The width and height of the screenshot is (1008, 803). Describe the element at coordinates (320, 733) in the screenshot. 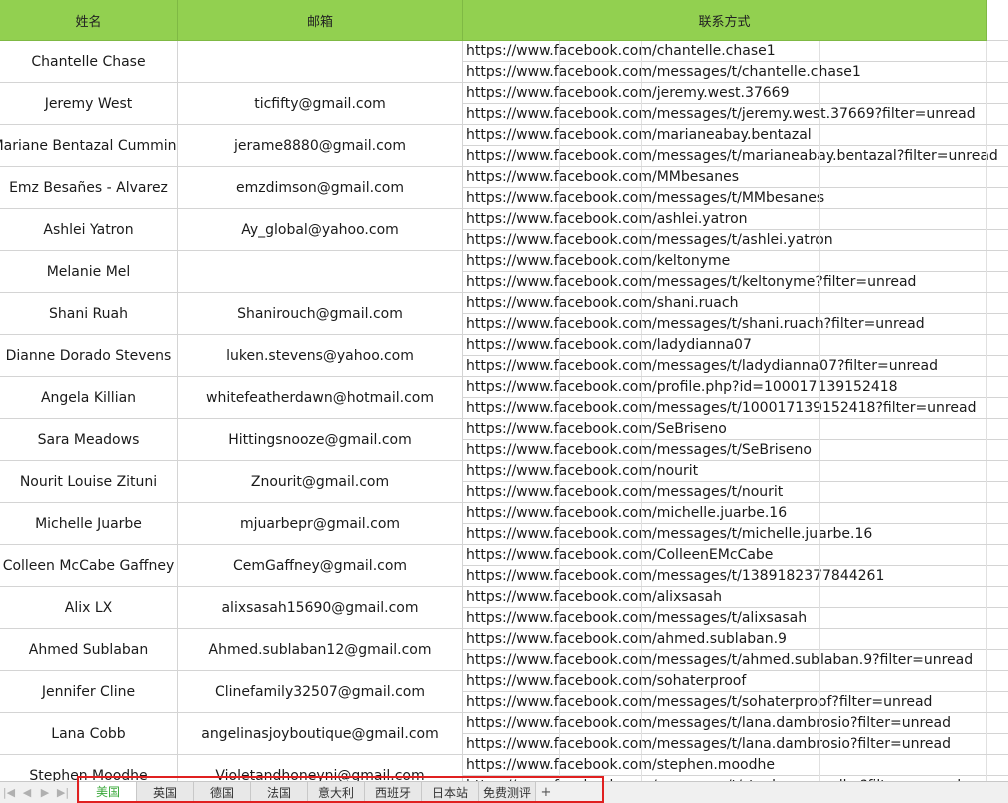

I see `email-cell: angelinasjoyboutique@gmail.com` at that location.